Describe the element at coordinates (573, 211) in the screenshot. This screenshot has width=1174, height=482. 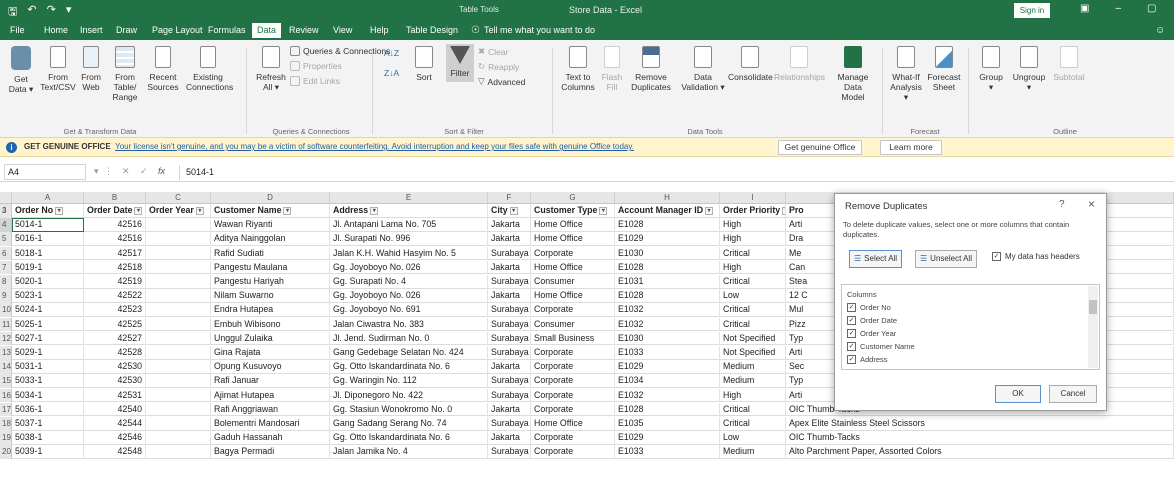
I see `table-header-cell: Customer Type ▾` at that location.